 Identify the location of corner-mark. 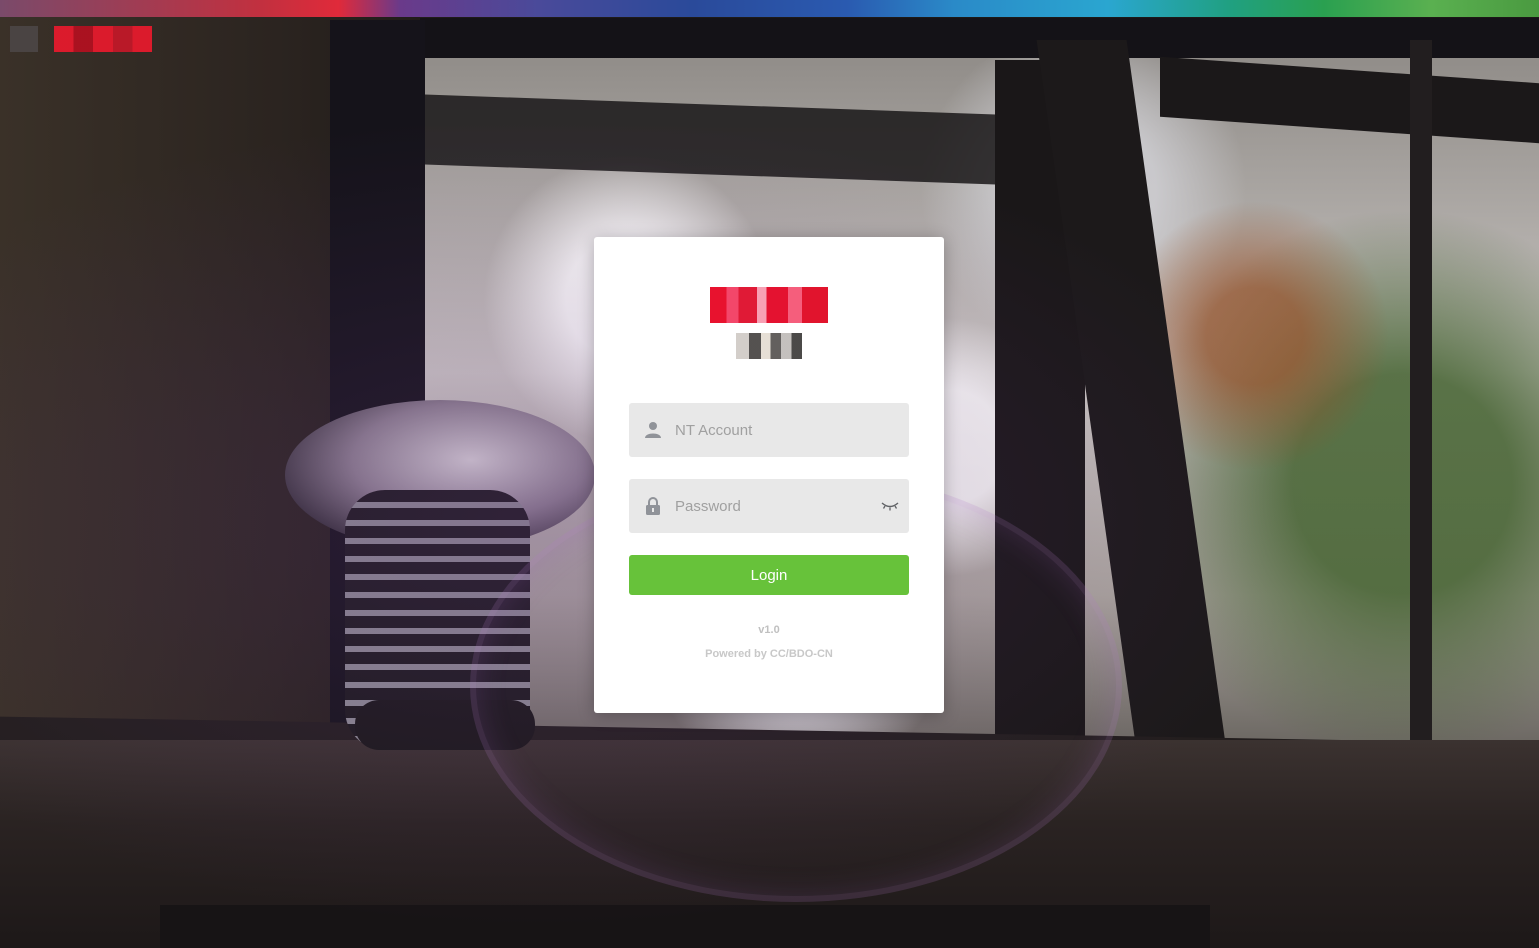
(24, 39).